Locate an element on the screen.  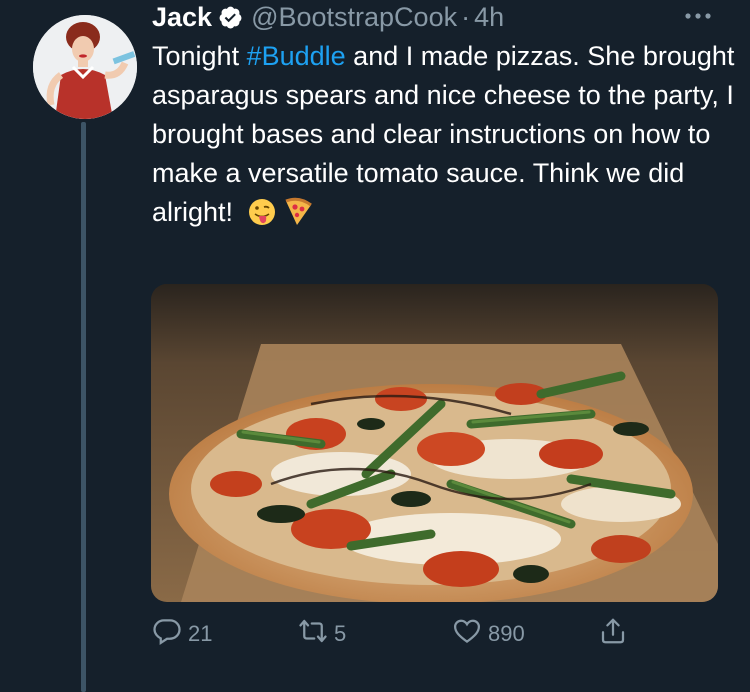
like-button: 890 is located at coordinates (488, 634).